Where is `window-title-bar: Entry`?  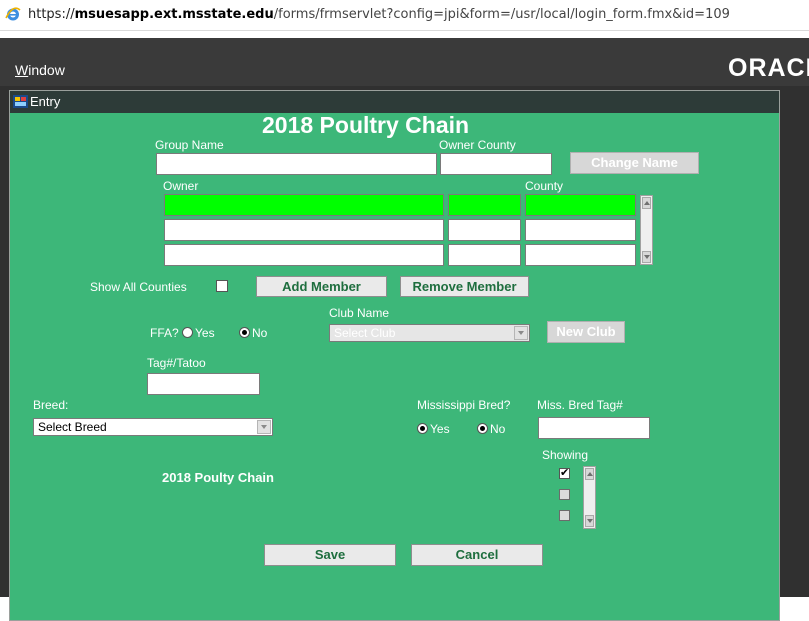
window-title-bar: Entry is located at coordinates (394, 102).